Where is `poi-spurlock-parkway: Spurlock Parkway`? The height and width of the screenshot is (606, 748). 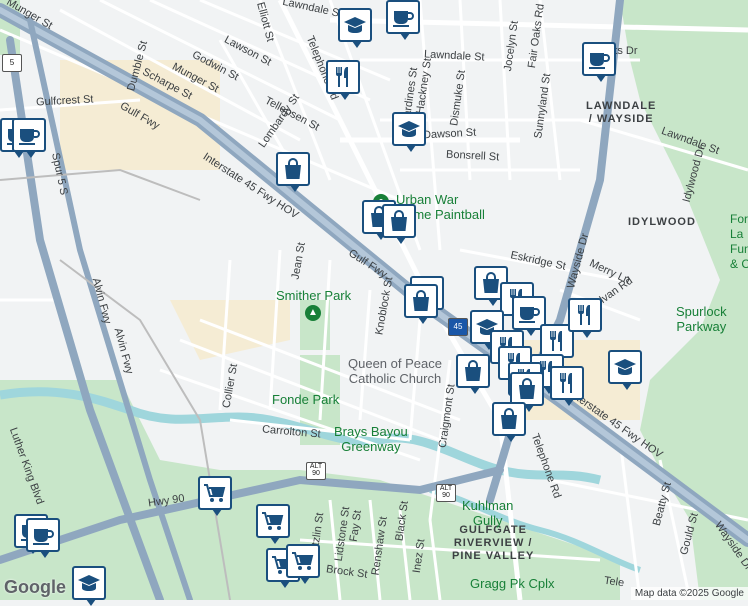
poi-spurlock-parkway: Spurlock Parkway is located at coordinates (701, 319).